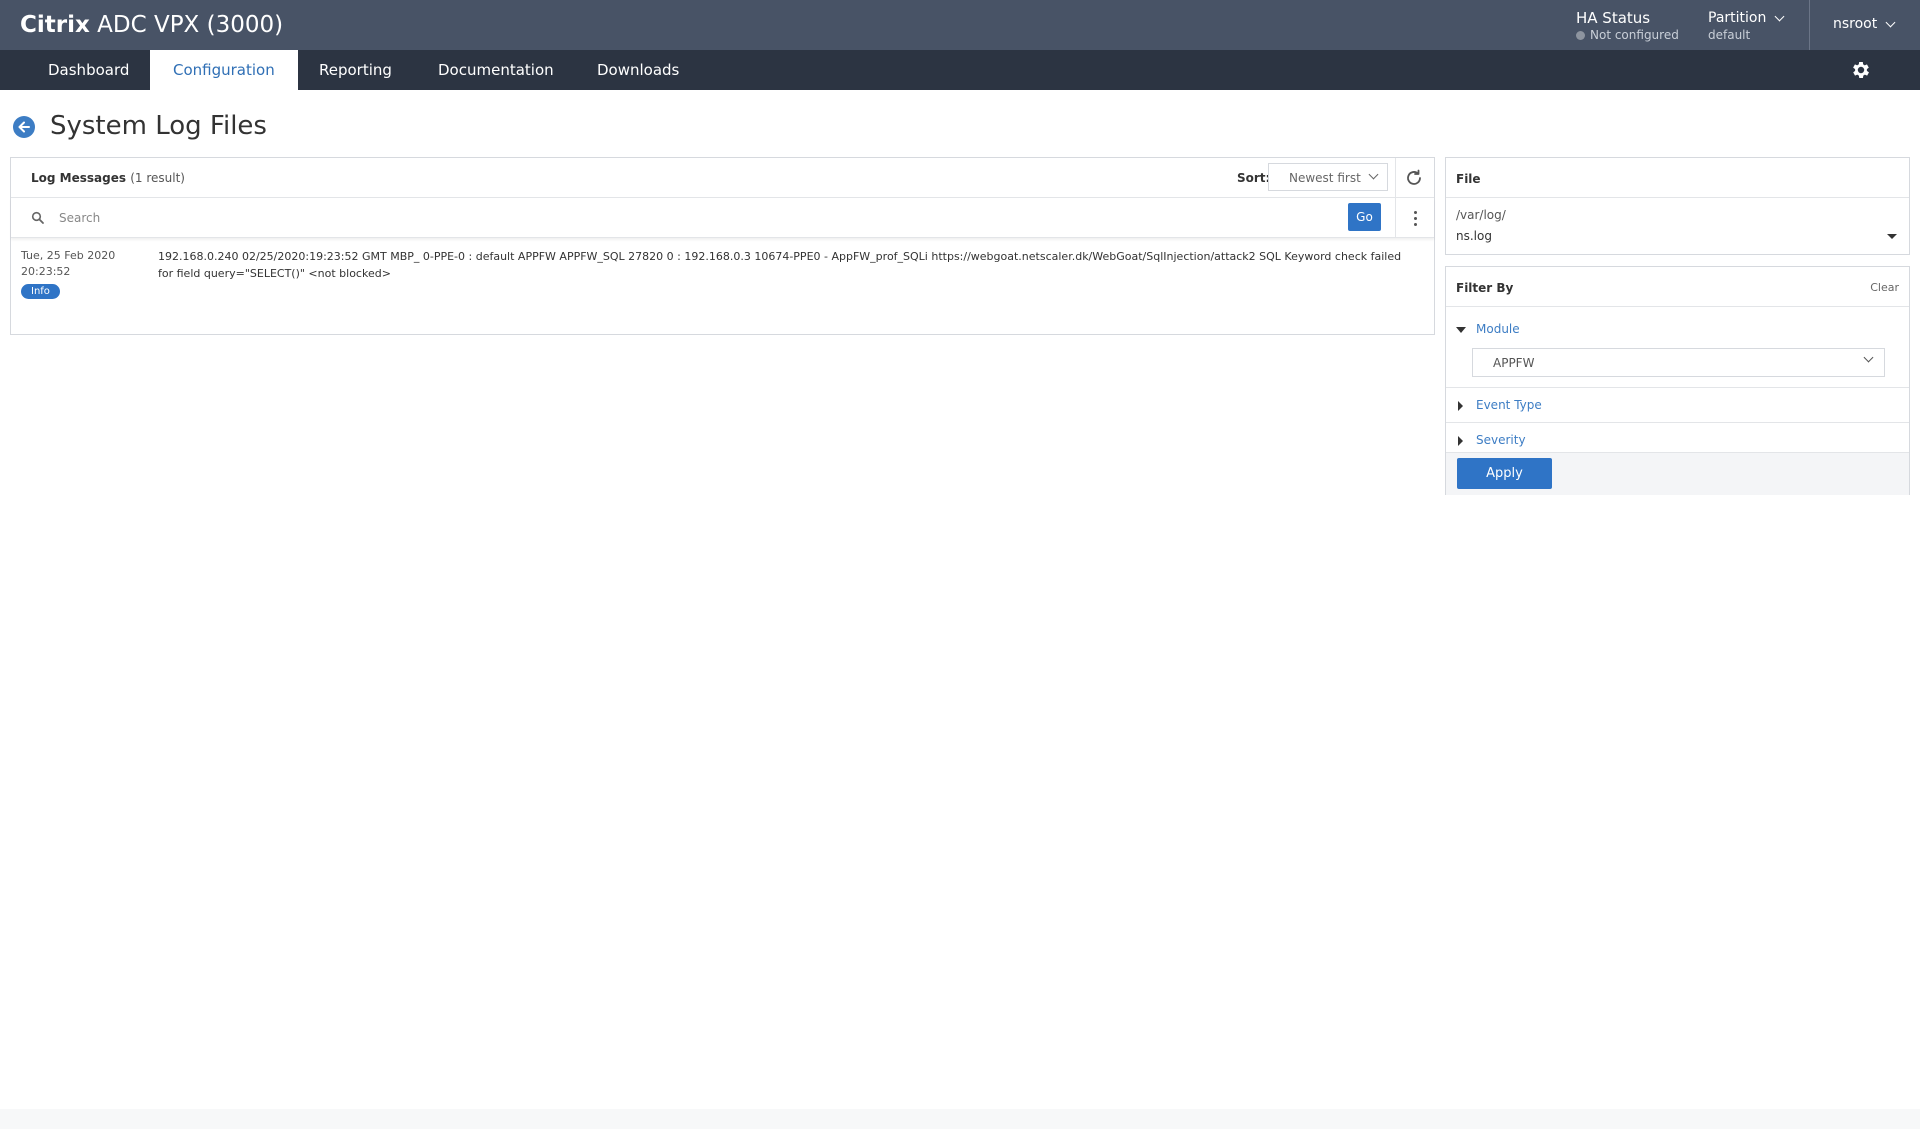 Image resolution: width=1920 pixels, height=1129 pixels. What do you see at coordinates (76, 264) in the screenshot?
I see `log-timestamp: Tue, 25 Feb 2020 20:23:52` at bounding box center [76, 264].